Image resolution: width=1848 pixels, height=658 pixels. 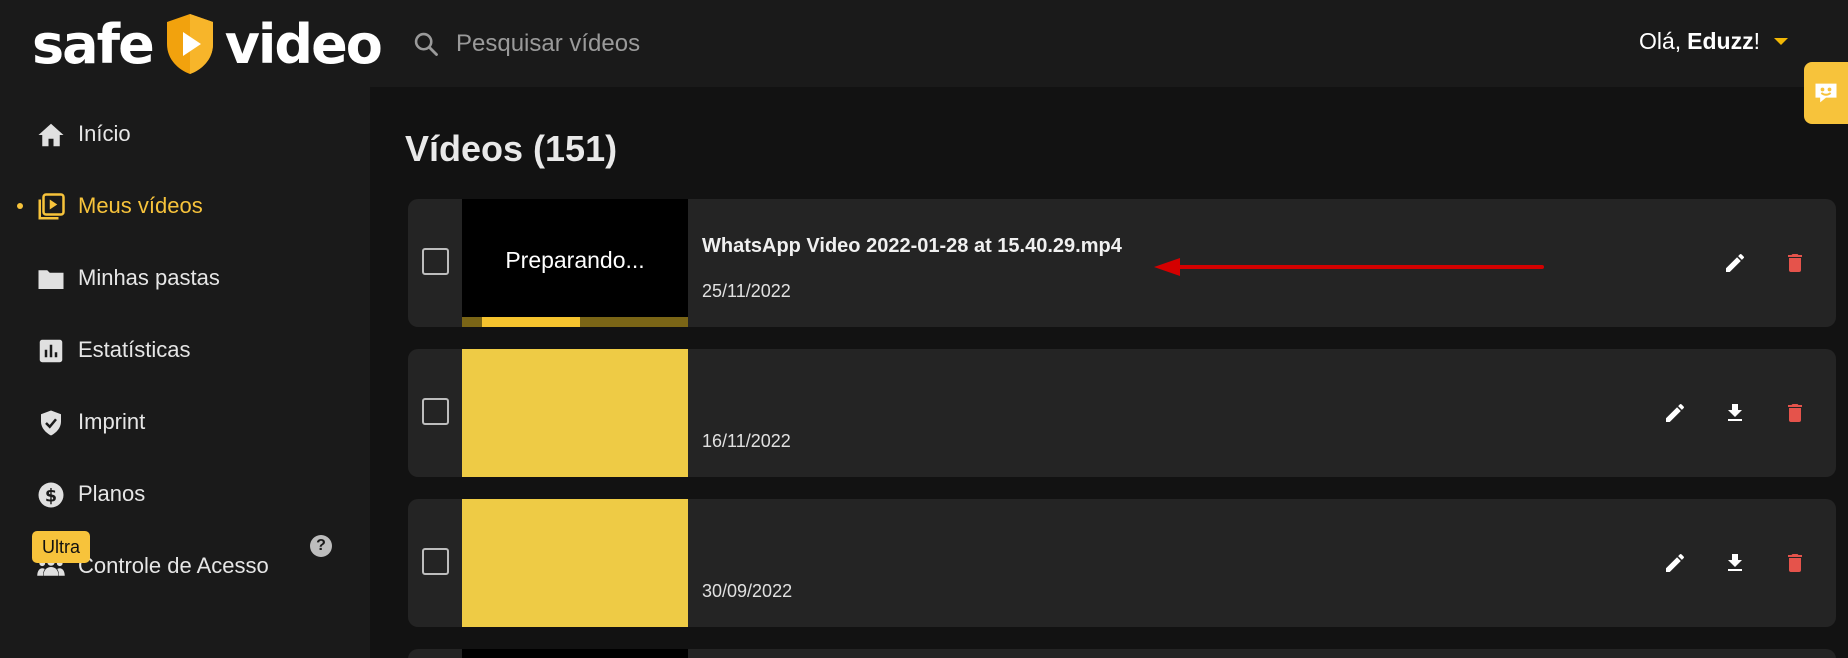 I want to click on video-date: 16/11/2022, so click(x=746, y=441).